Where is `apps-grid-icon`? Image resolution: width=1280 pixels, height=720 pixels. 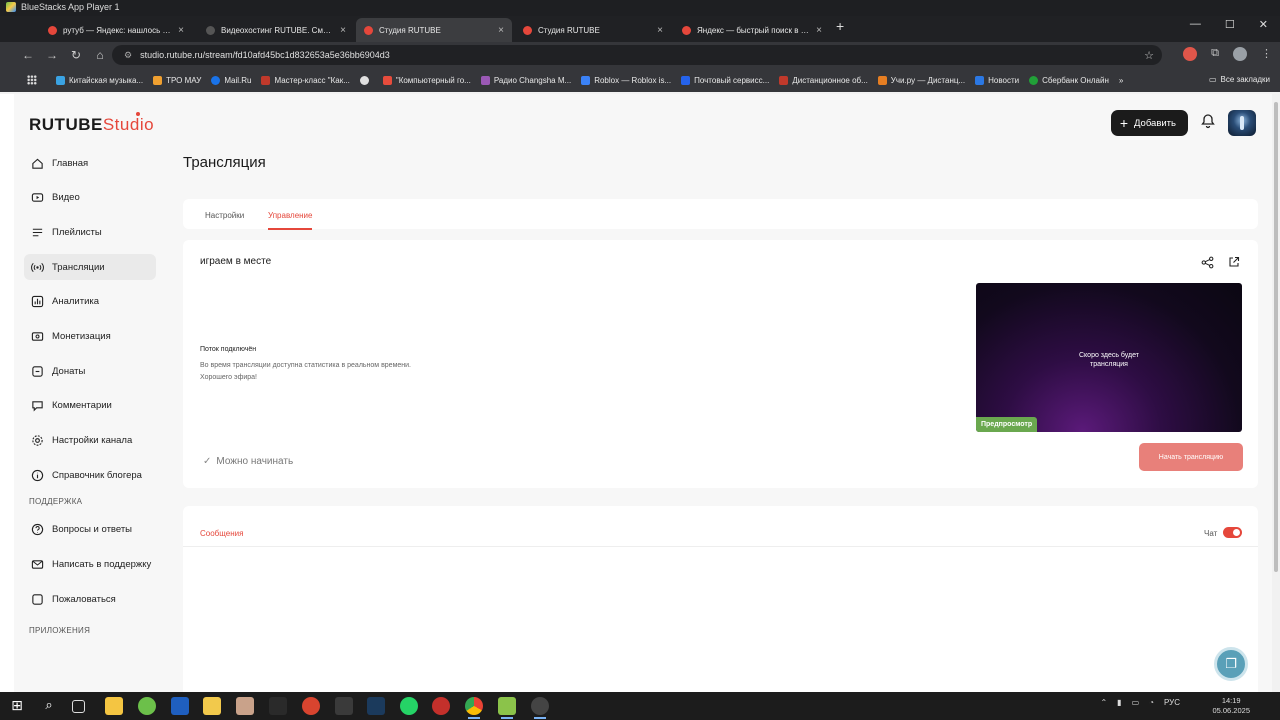
apps-grid-icon is located at coordinates (32, 80).